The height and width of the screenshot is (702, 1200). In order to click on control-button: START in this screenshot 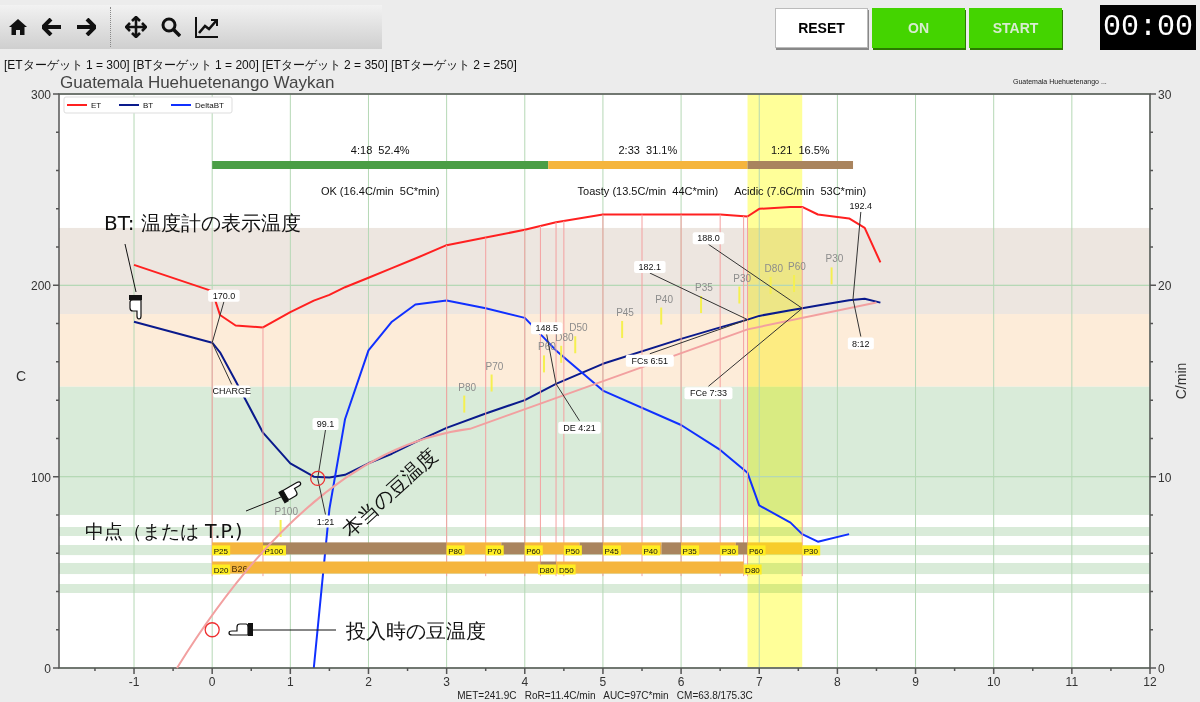, I will do `click(1015, 28)`.